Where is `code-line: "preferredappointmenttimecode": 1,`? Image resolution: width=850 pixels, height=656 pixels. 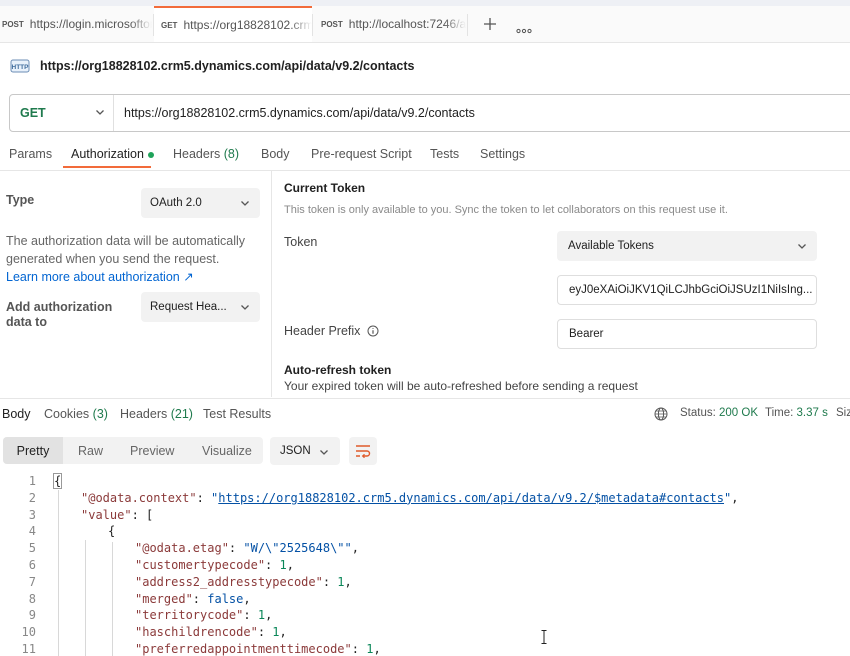 code-line: "preferredappointmenttimecode": 1, is located at coordinates (258, 649).